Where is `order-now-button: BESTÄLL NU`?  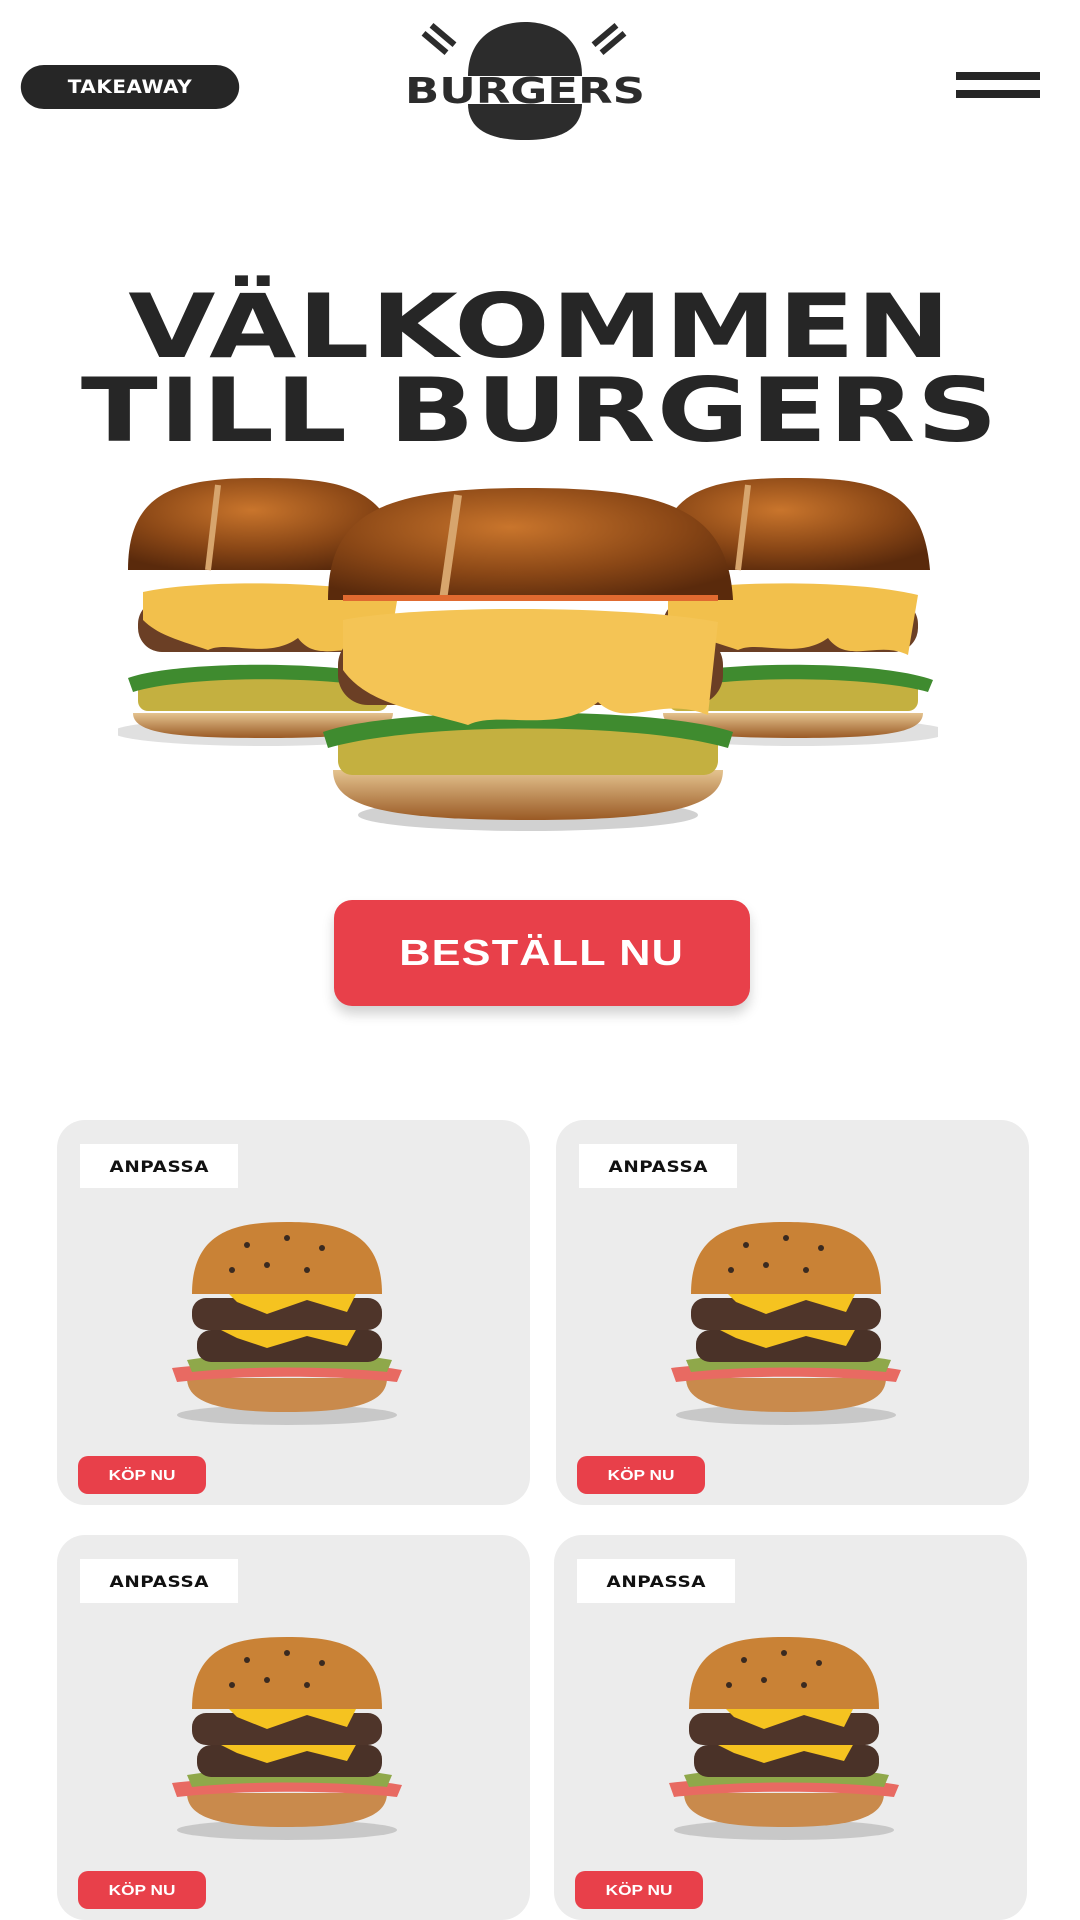 order-now-button: BESTÄLL NU is located at coordinates (542, 953).